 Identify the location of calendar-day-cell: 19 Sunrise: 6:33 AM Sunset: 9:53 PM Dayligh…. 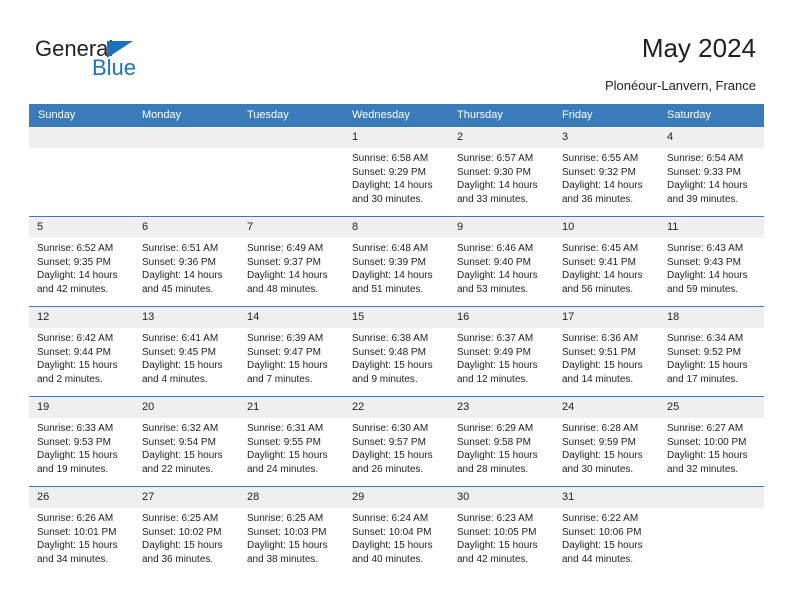
(81, 441).